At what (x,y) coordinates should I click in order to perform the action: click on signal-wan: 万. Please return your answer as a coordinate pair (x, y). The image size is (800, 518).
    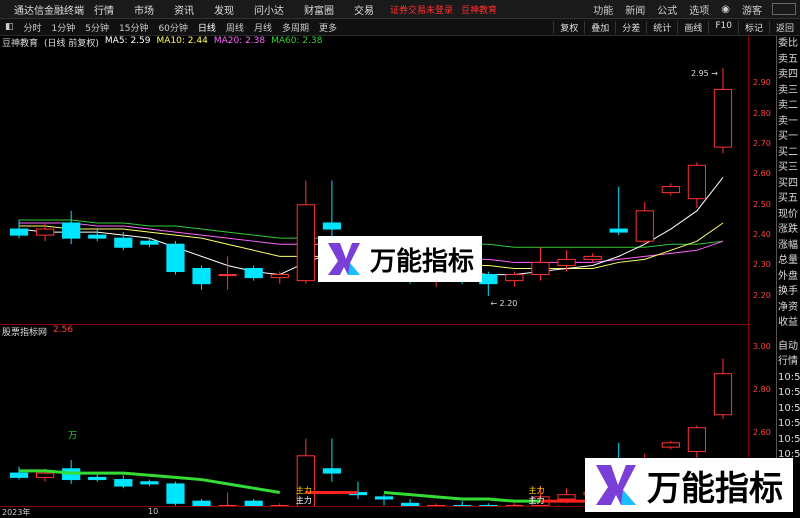
    Looking at the image, I should click on (72, 437).